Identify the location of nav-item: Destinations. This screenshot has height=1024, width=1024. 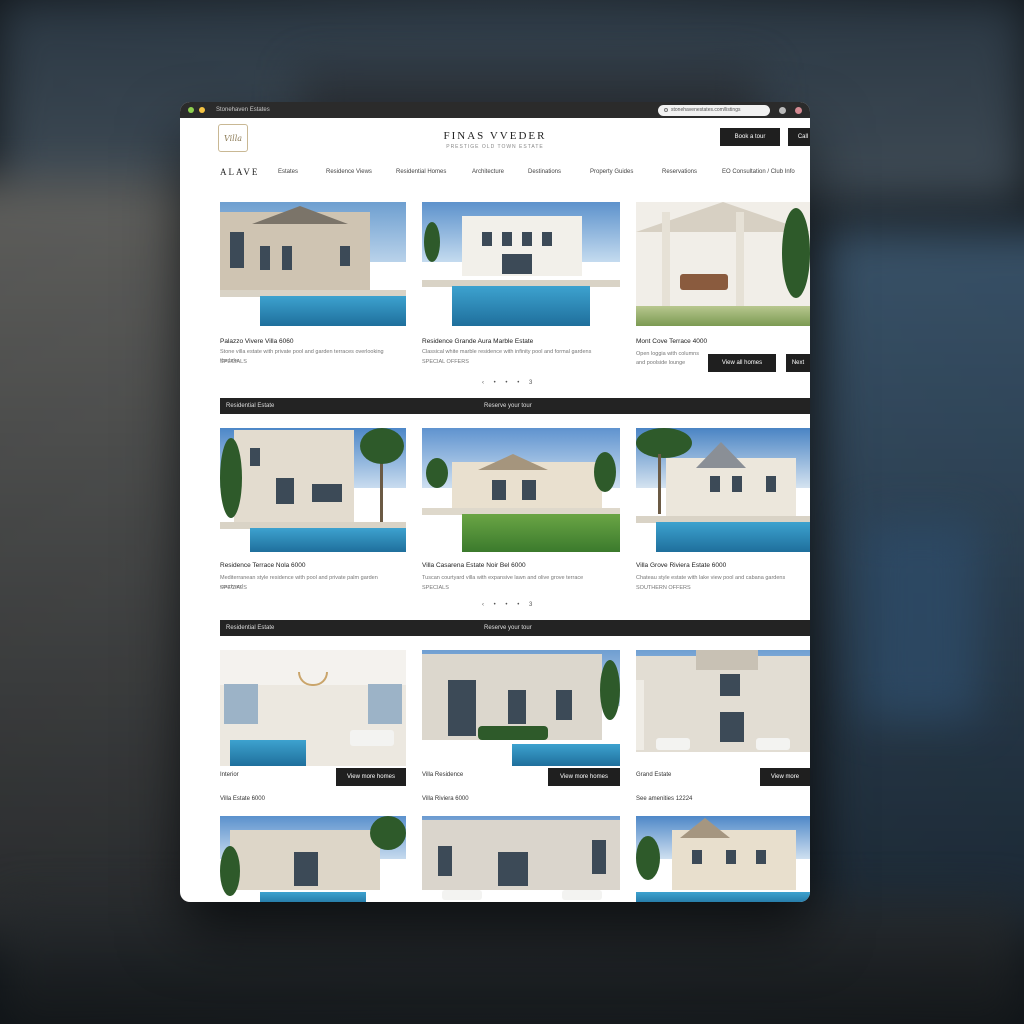
(544, 172).